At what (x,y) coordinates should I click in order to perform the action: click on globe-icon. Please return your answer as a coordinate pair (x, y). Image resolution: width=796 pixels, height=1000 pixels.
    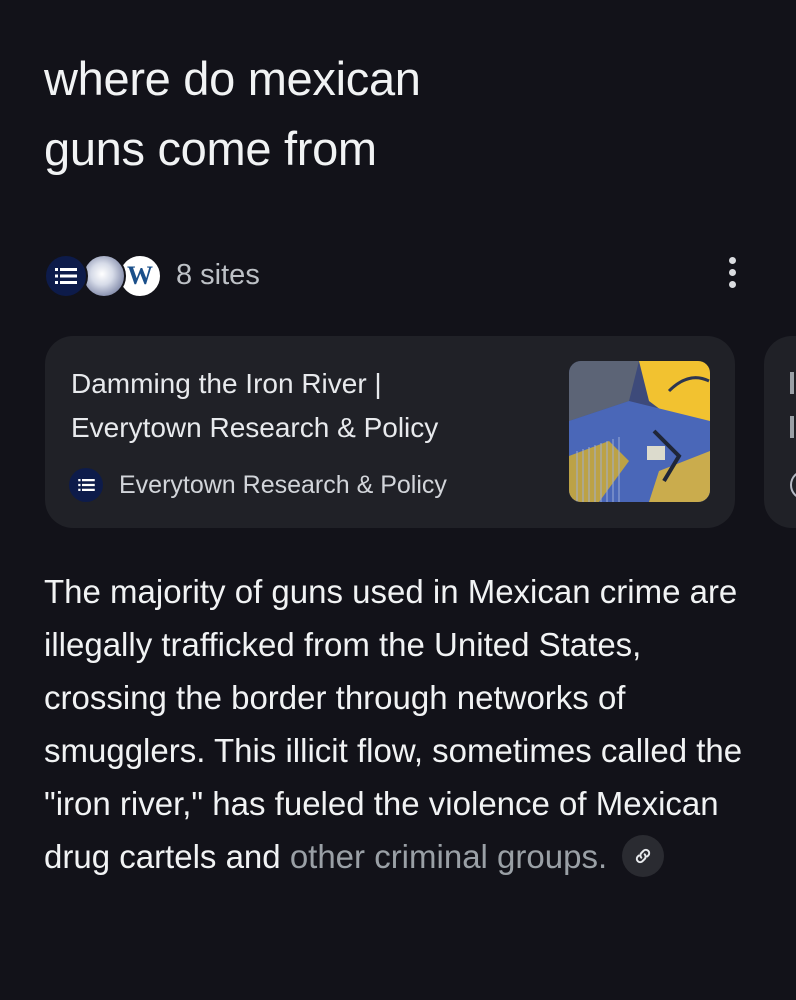
    Looking at the image, I should click on (104, 276).